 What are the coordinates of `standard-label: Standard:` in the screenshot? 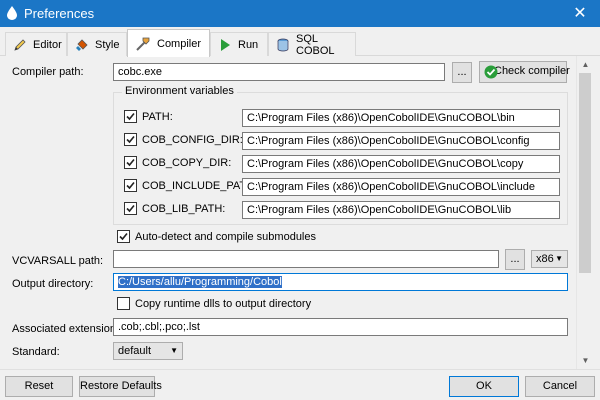 It's located at (36, 352).